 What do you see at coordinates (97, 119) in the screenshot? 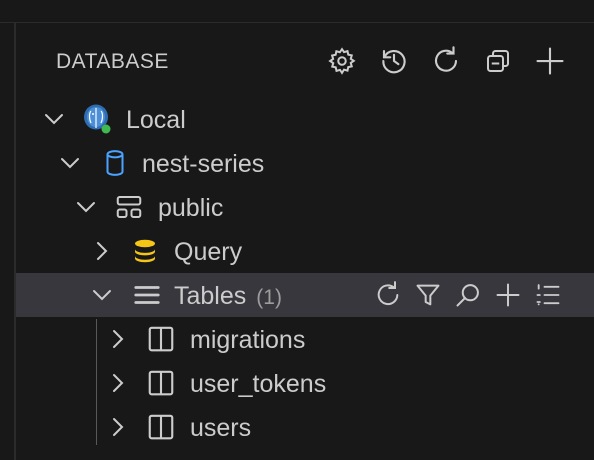
I see `postgresql-icon` at bounding box center [97, 119].